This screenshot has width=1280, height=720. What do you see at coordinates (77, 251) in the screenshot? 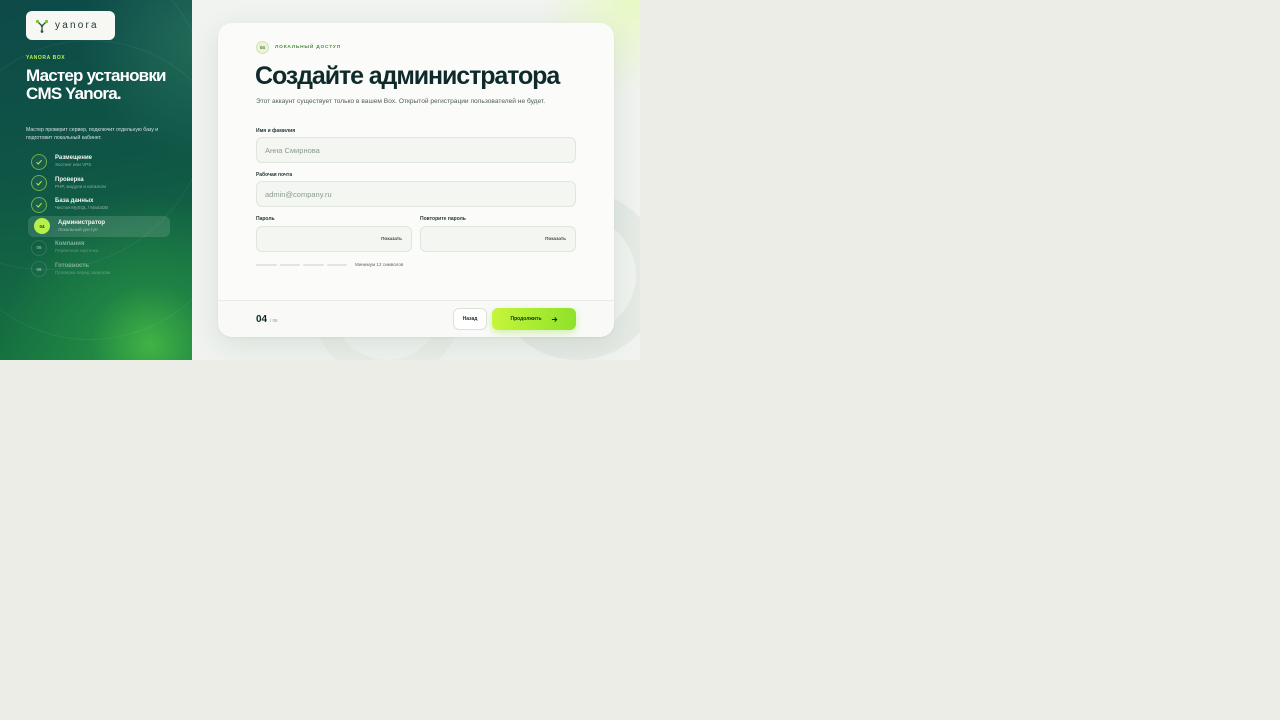
I see `step-subtitle: Первичная карточка` at bounding box center [77, 251].